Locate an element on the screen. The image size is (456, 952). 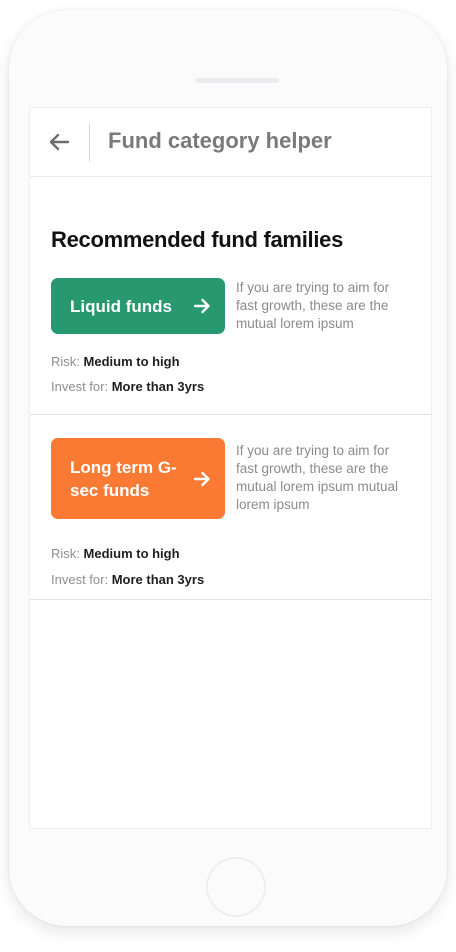
long-term-gsec-funds-button: Long term G-sec funds is located at coordinates (138, 478).